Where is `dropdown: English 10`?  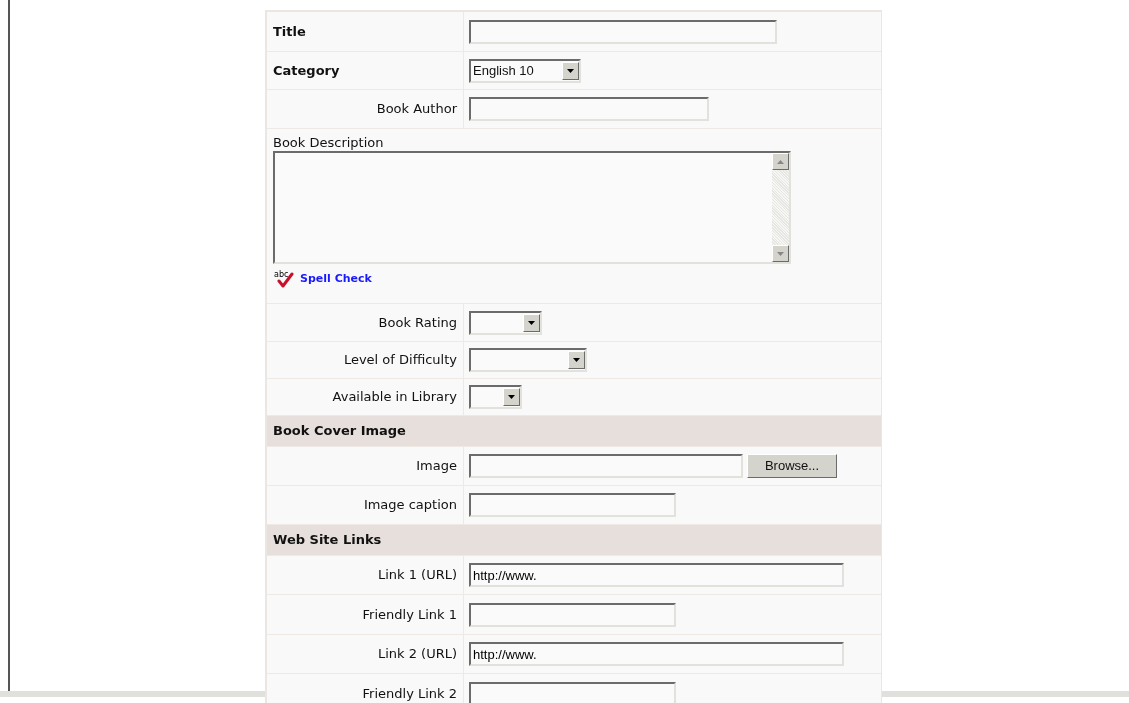 dropdown: English 10 is located at coordinates (525, 70).